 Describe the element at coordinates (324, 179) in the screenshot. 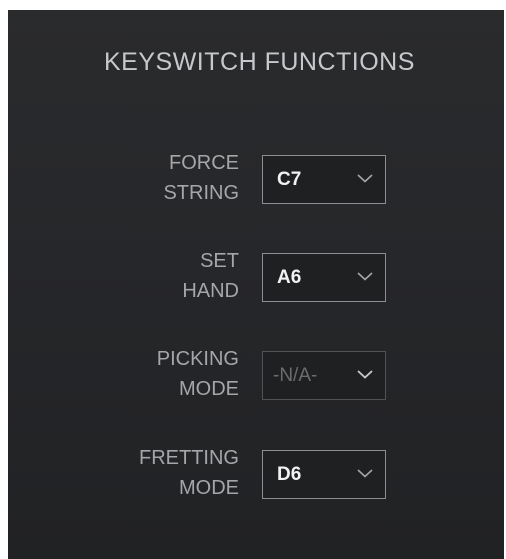

I see `force-string-dropdown: C7` at that location.